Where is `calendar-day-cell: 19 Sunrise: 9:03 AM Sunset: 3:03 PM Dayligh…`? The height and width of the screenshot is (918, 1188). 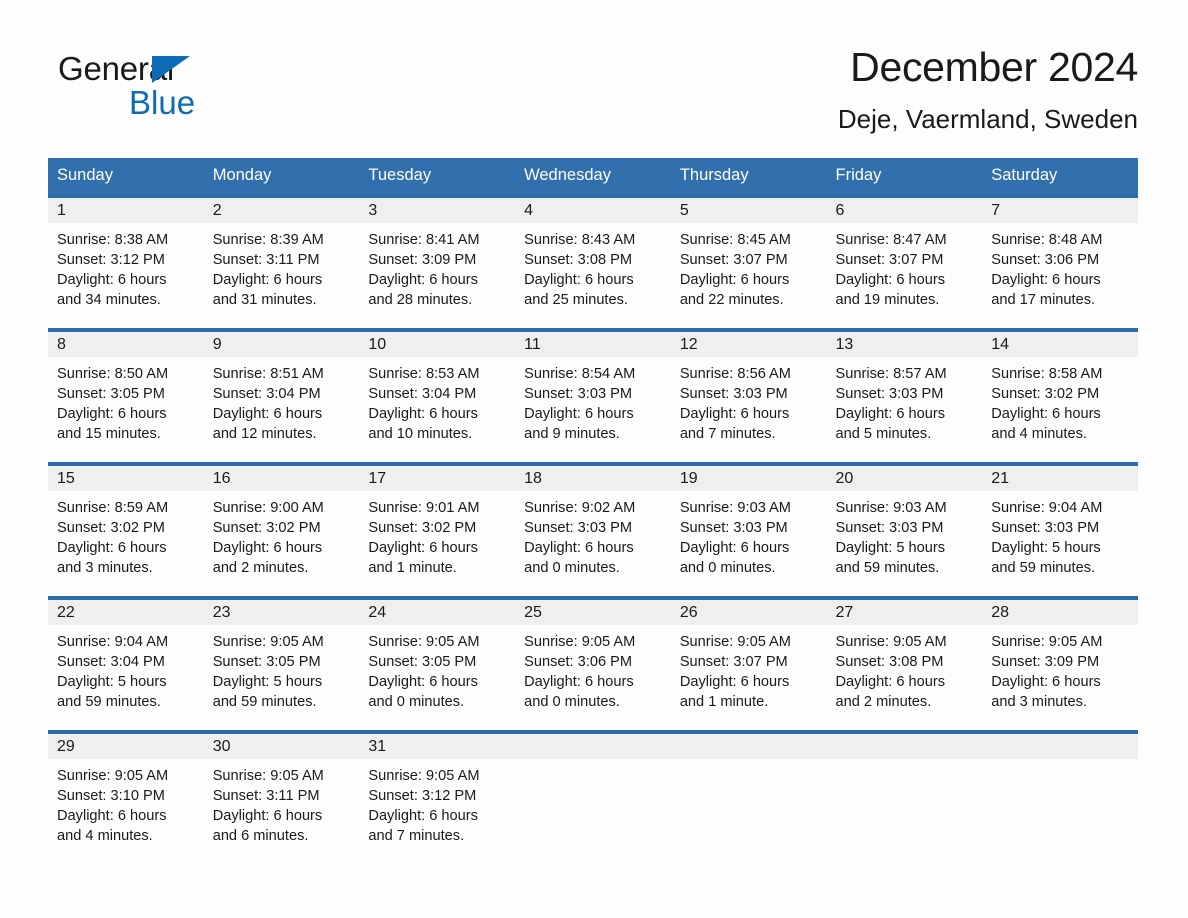 calendar-day-cell: 19 Sunrise: 9:03 AM Sunset: 3:03 PM Dayligh… is located at coordinates (748, 530).